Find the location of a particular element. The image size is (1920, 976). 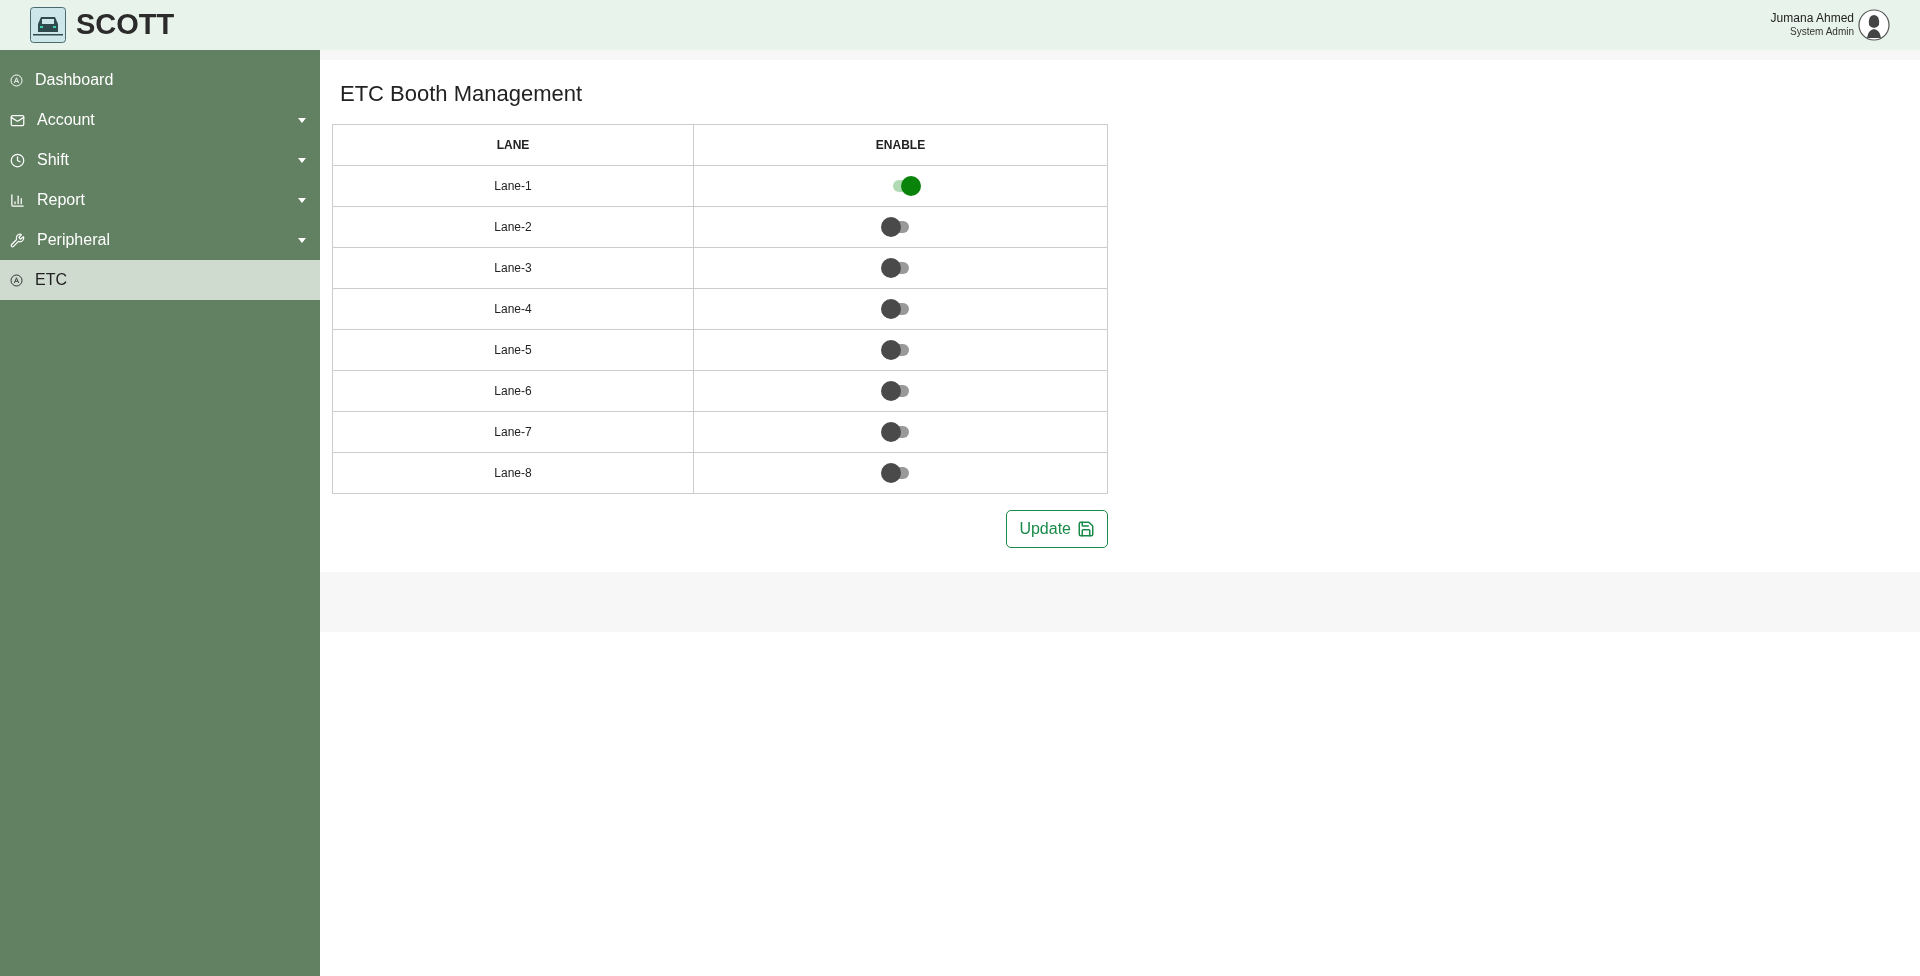

mail-icon is located at coordinates (17, 120).